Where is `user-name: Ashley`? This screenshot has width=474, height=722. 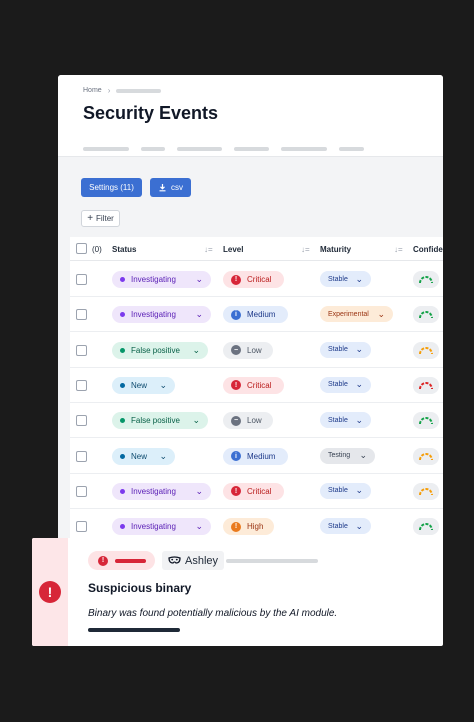
user-name: Ashley is located at coordinates (202, 560).